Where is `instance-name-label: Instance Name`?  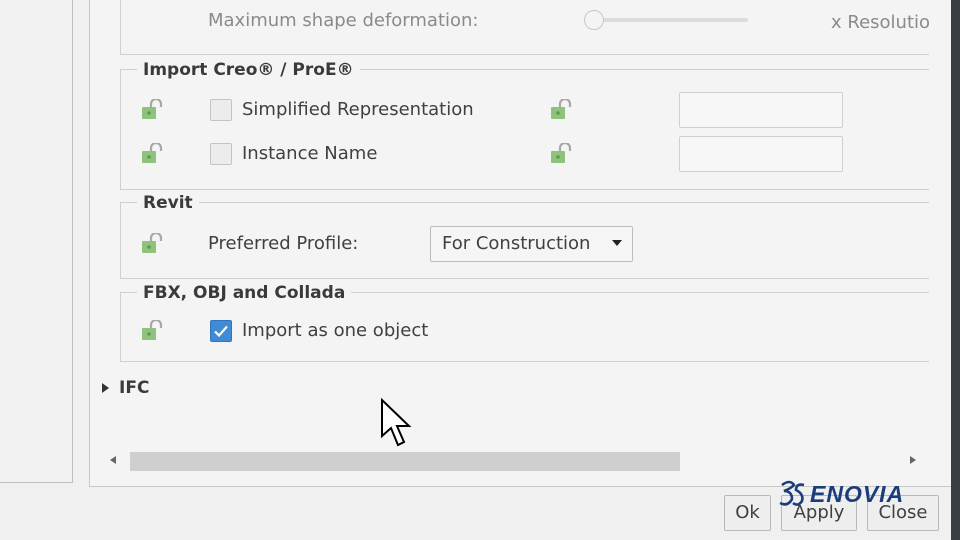
instance-name-label: Instance Name is located at coordinates (310, 153).